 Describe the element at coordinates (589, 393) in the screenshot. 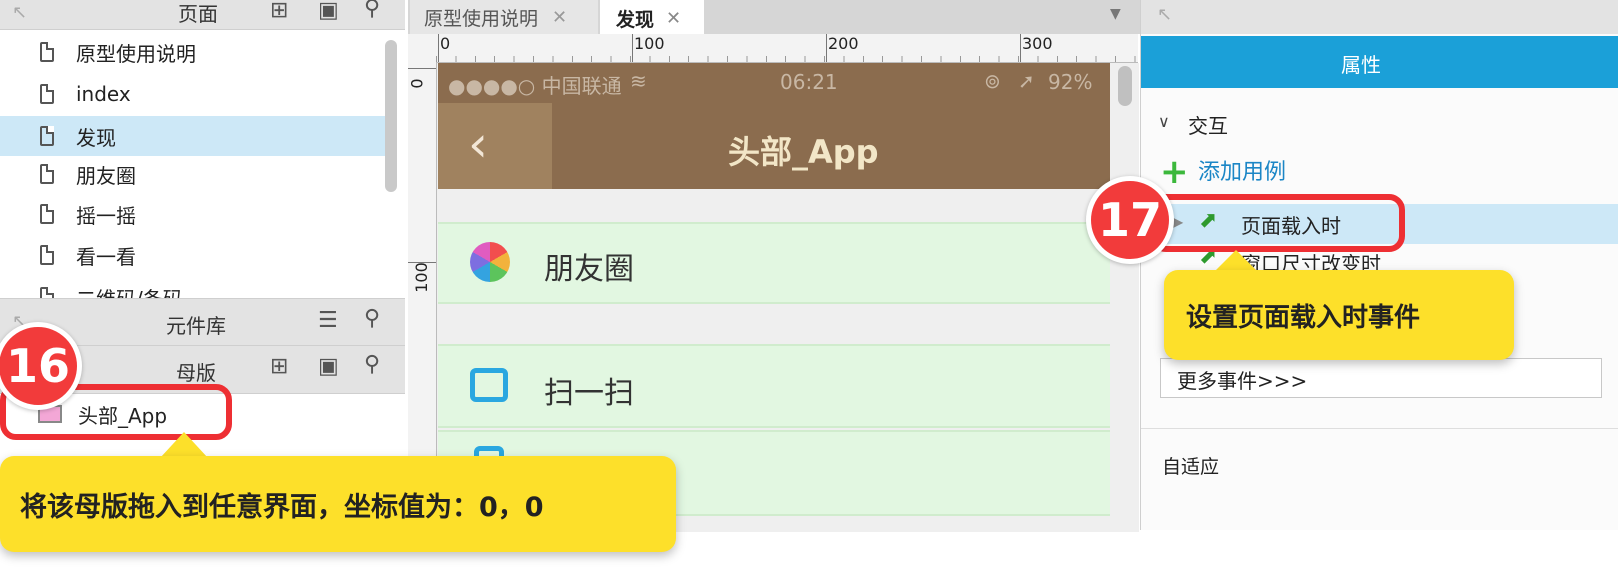

I see `menu-label: 扫一扫` at that location.